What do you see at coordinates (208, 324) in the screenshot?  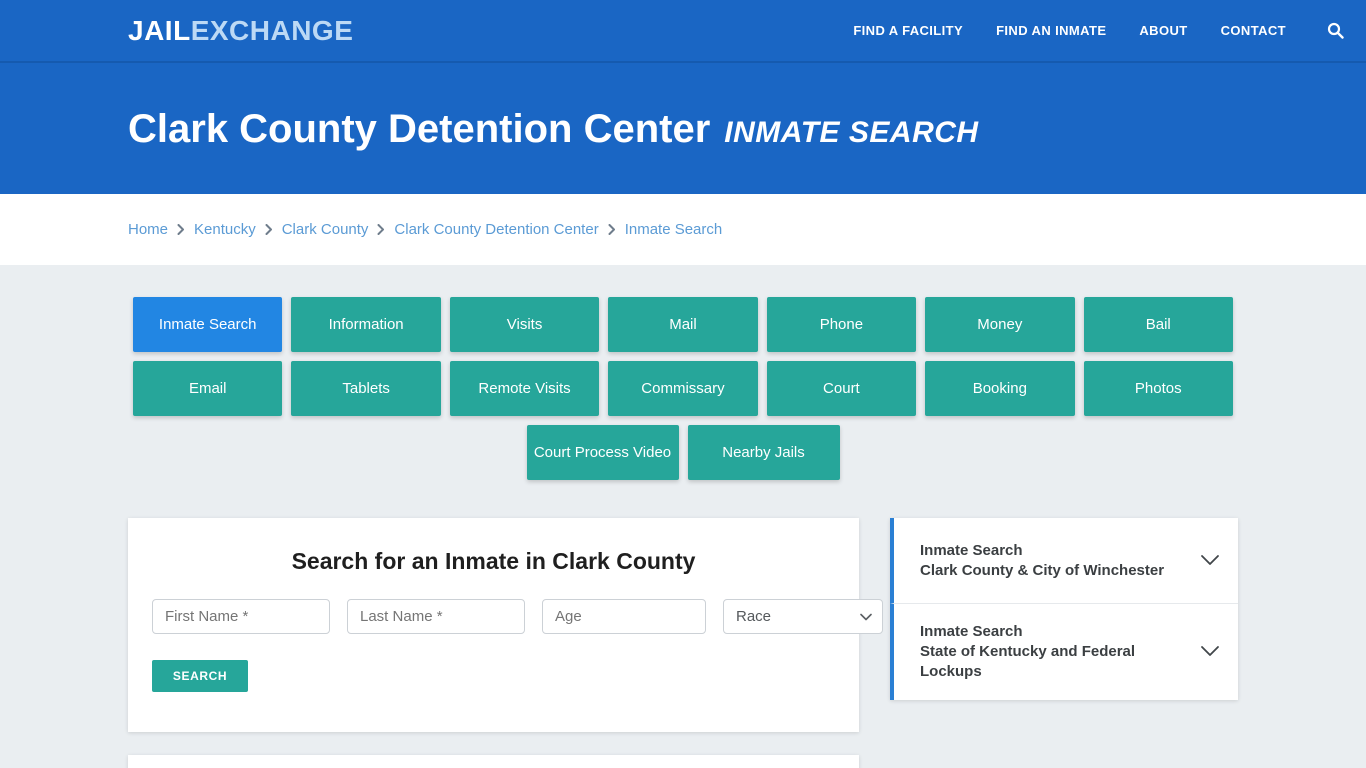 I see `tab-inmate-search: Inmate Search` at bounding box center [208, 324].